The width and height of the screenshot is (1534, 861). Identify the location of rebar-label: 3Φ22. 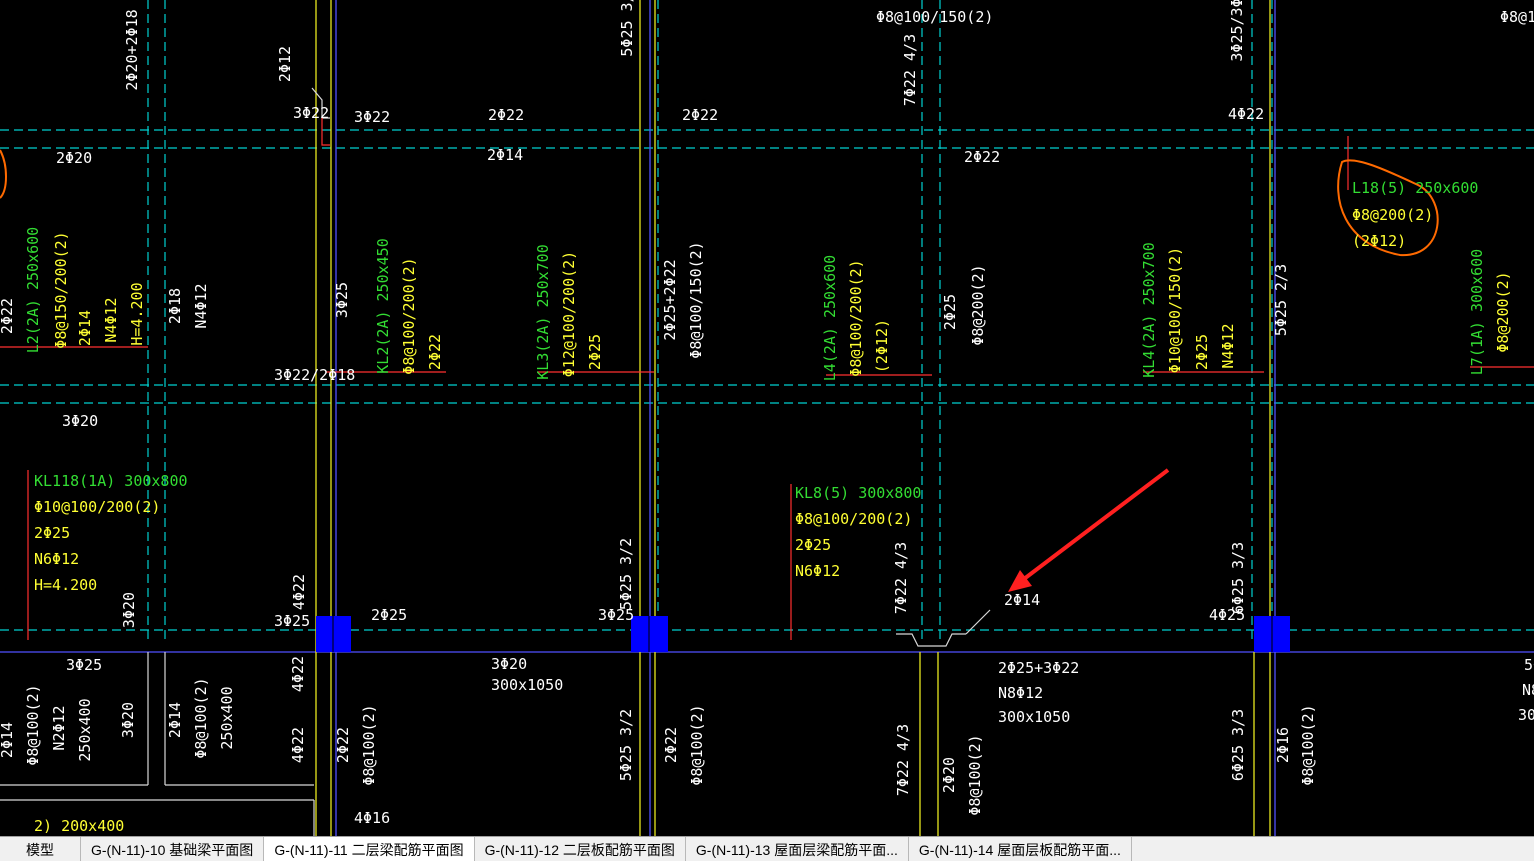
(311, 113).